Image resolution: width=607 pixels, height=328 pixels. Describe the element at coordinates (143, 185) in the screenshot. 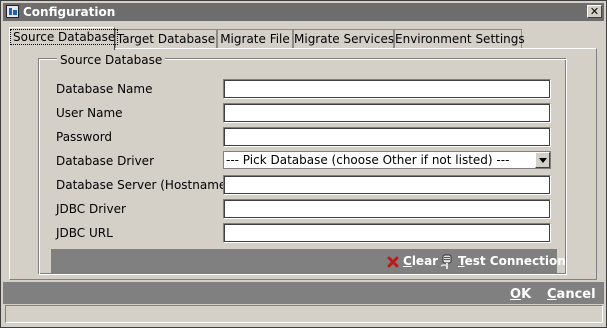

I see `database-server-label: Database Server (Hostname)` at that location.